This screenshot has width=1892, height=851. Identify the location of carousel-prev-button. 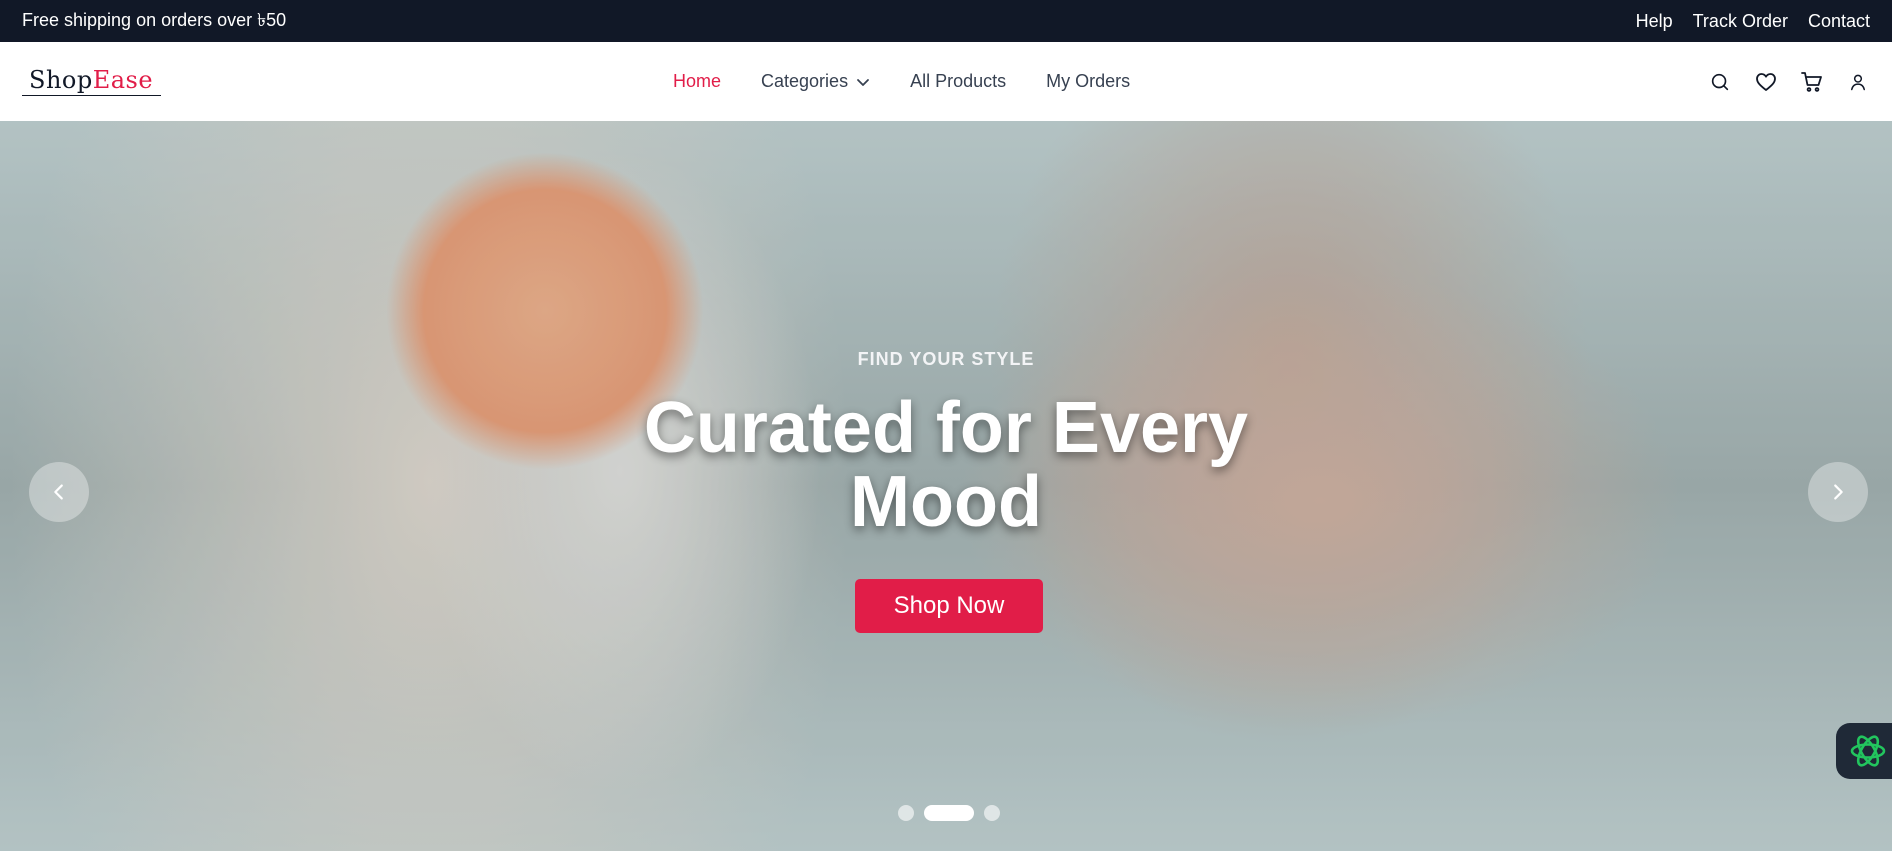
(59, 492).